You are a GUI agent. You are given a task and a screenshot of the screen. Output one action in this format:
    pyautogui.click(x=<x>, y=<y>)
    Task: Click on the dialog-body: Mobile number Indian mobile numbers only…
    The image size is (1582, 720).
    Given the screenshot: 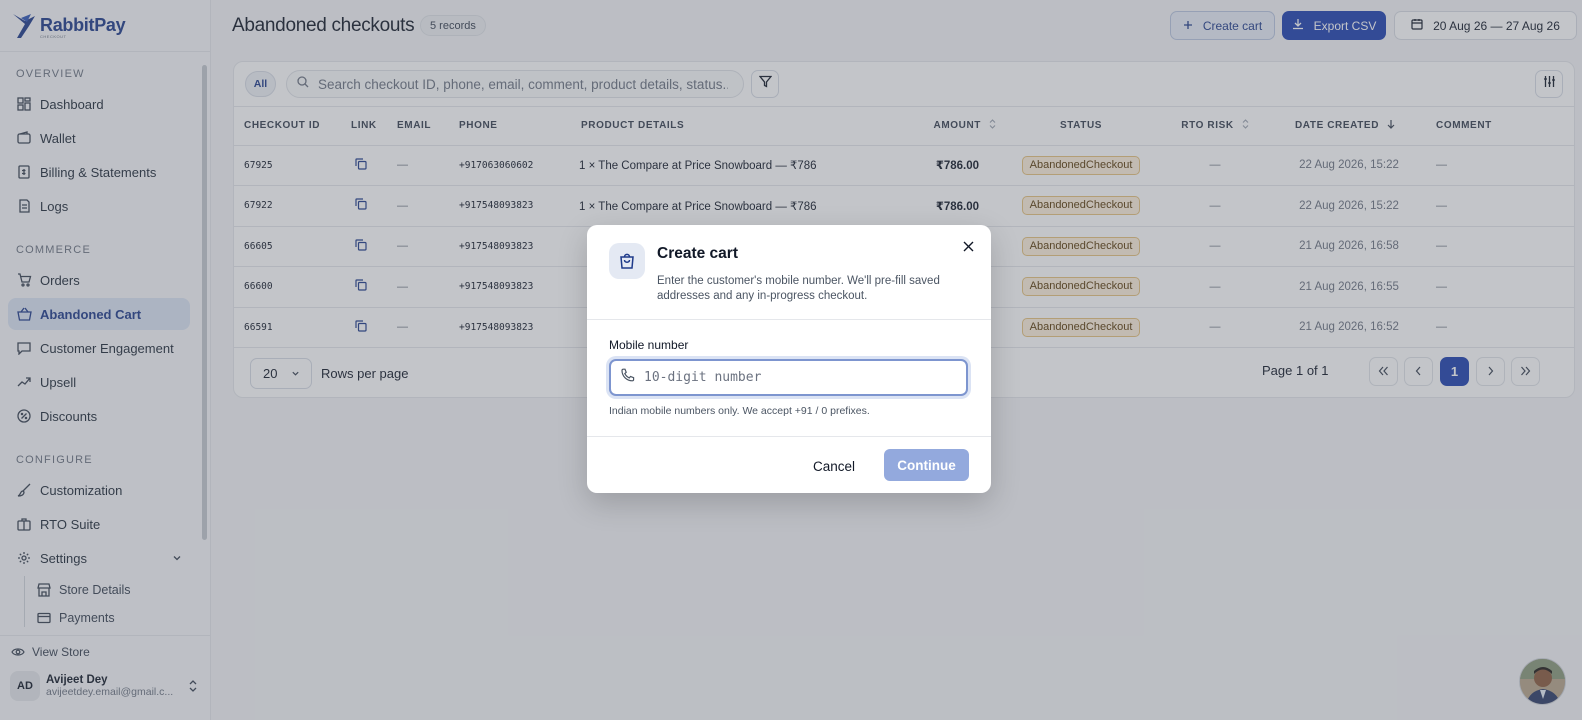 What is the action you would take?
    pyautogui.click(x=789, y=378)
    